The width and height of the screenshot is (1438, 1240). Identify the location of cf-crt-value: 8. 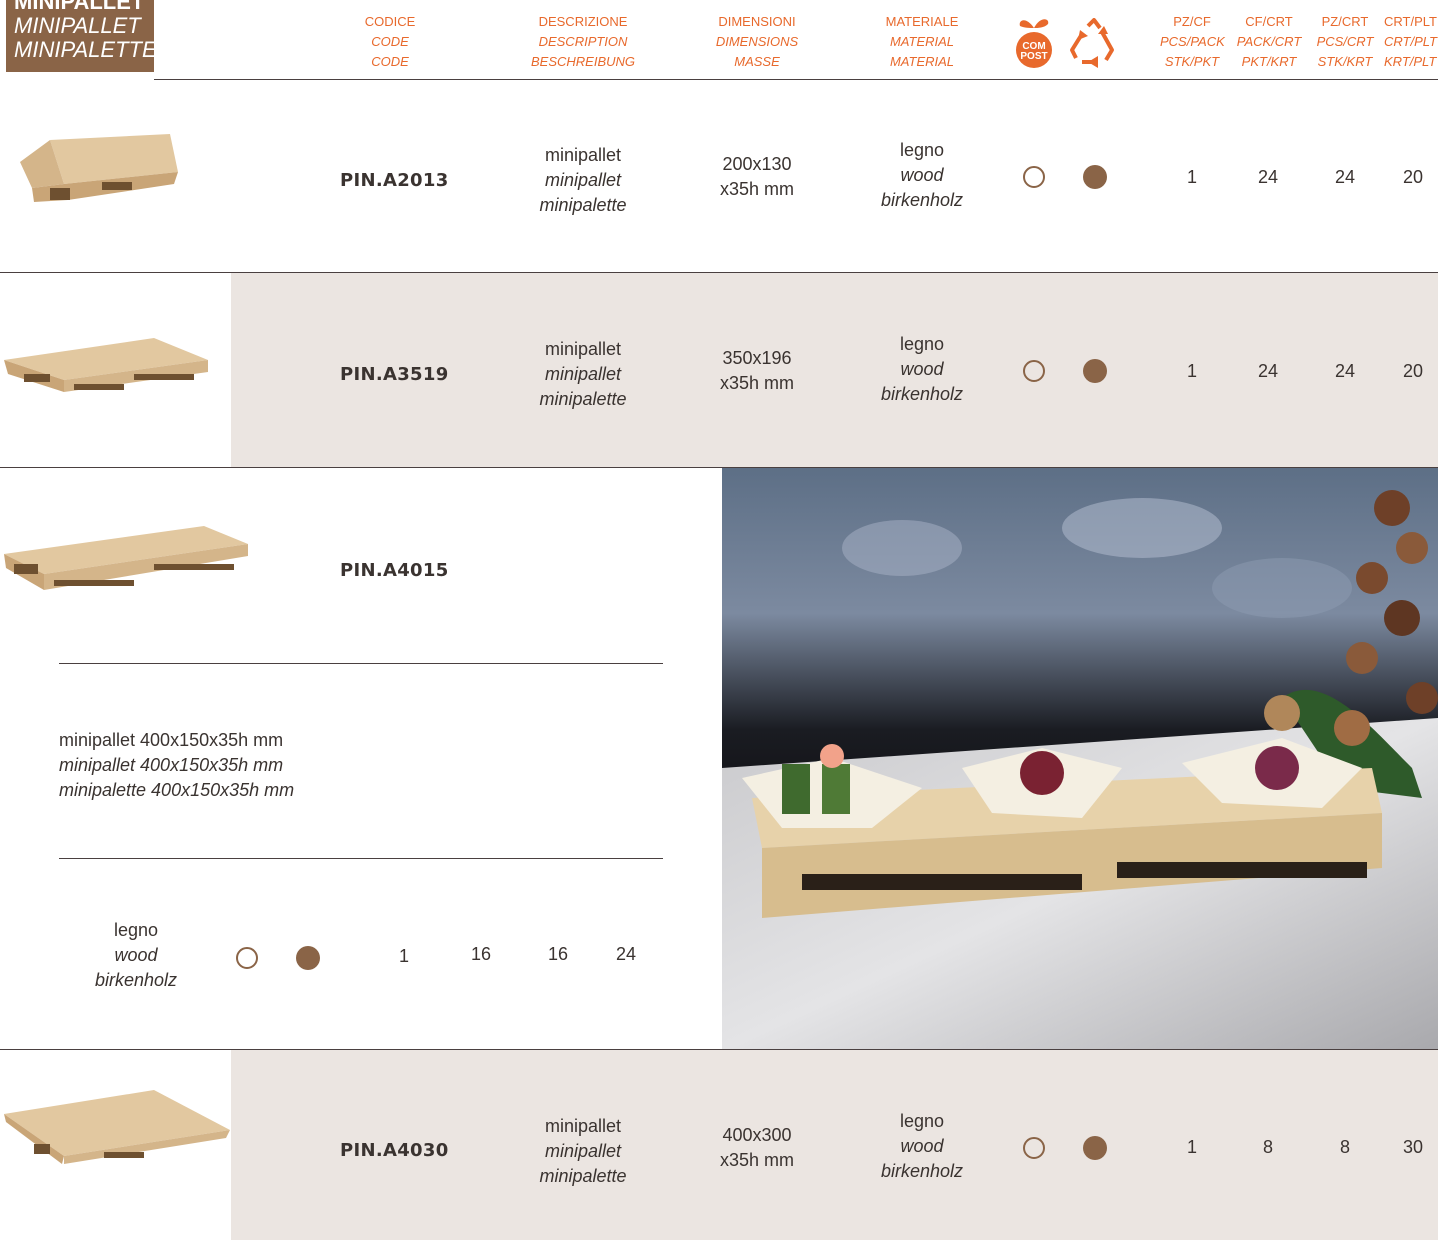
(1267, 1147).